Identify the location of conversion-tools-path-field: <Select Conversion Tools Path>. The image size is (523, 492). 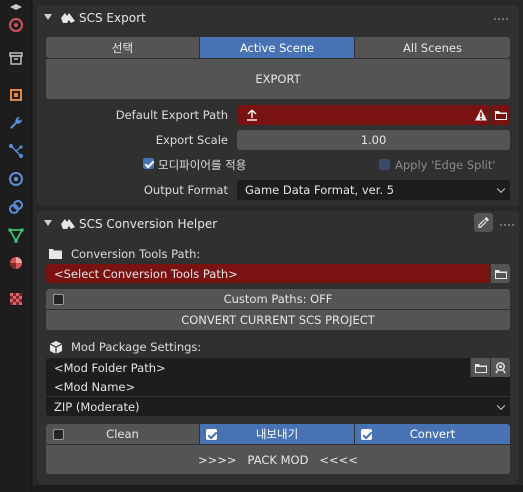
(268, 273).